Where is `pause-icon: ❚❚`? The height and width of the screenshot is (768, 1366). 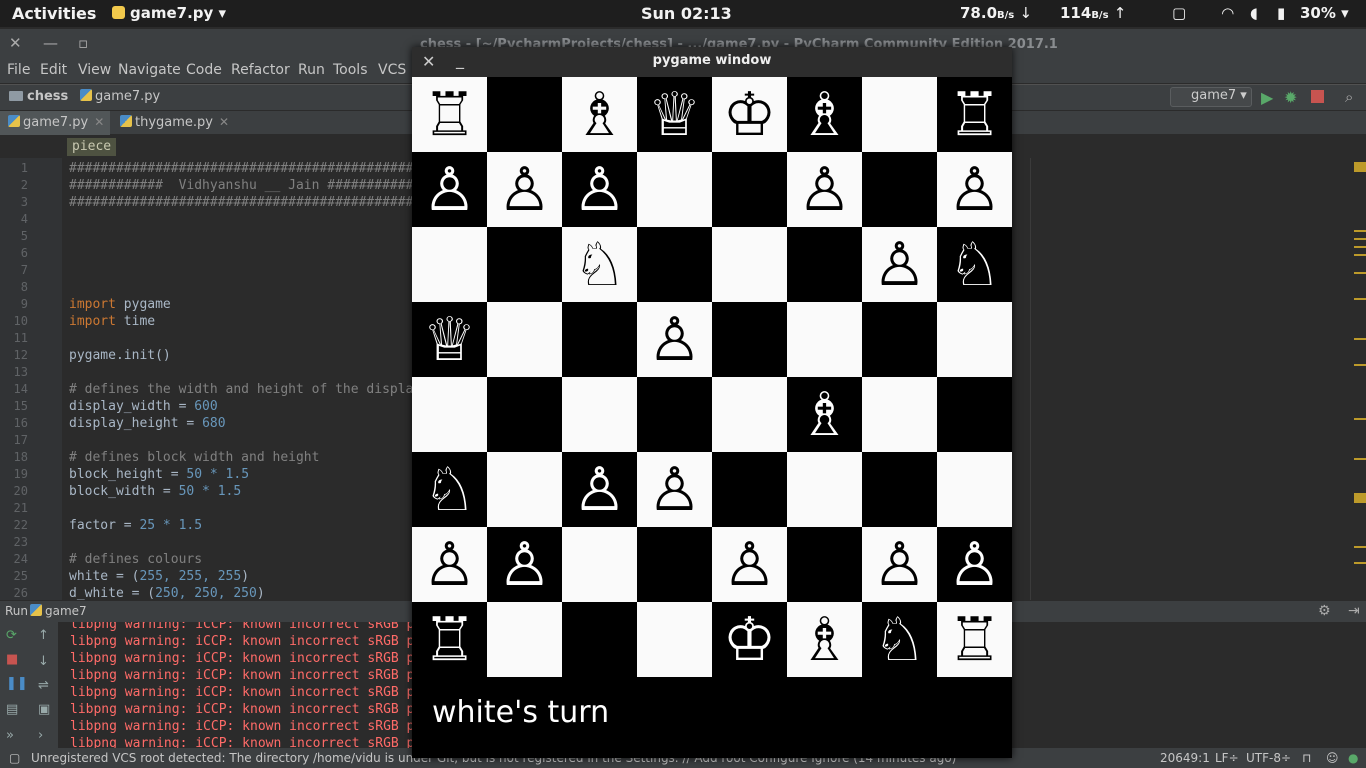
pause-icon: ❚❚ is located at coordinates (17, 683).